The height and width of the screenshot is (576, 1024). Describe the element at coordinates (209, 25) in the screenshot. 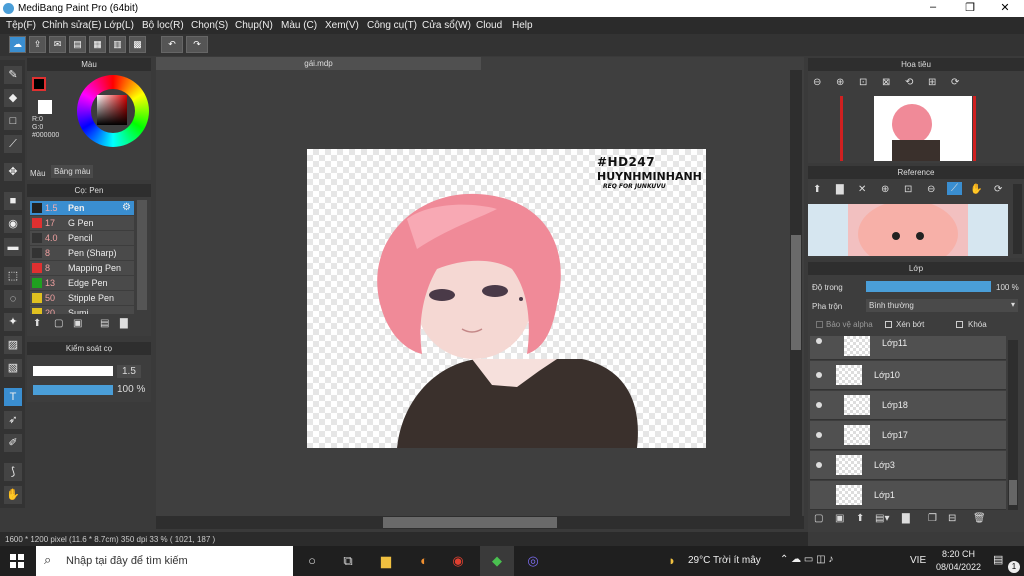

I see `menu-select: Chọn(S)` at that location.